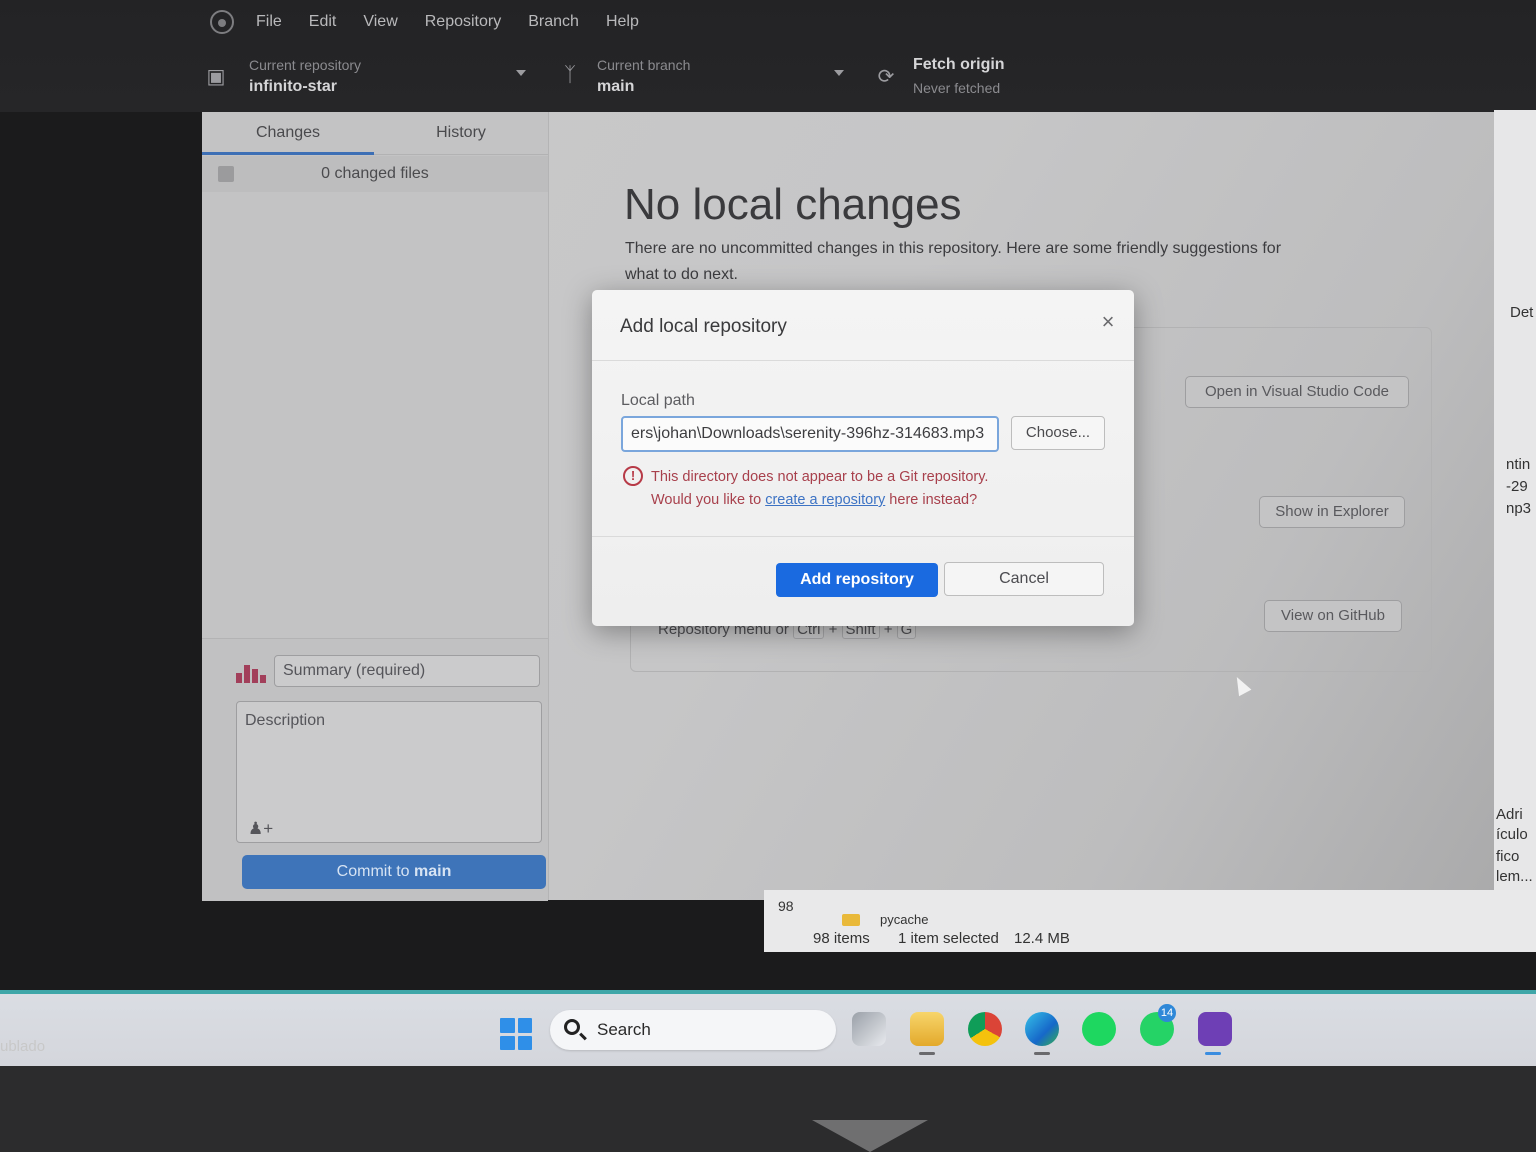  Describe the element at coordinates (222, 22) in the screenshot. I see `github-logo-icon` at that location.